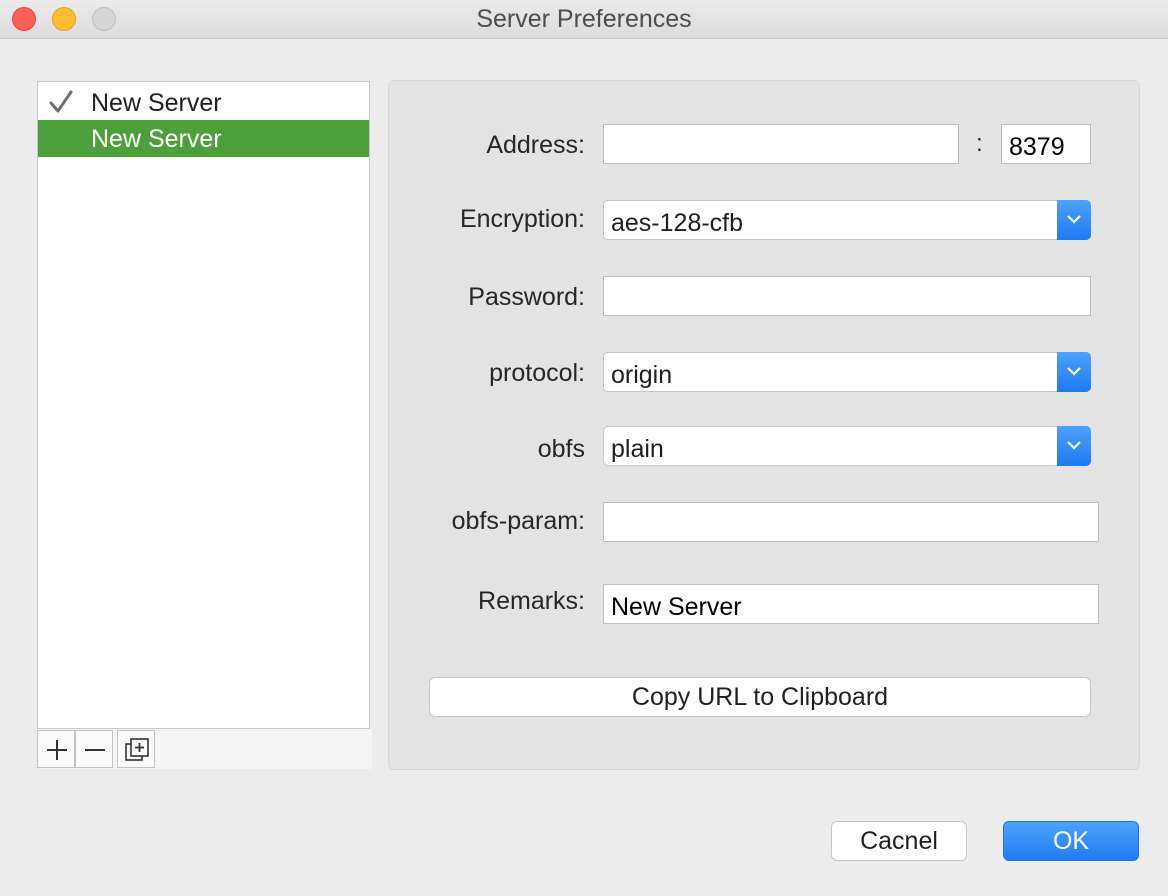 The height and width of the screenshot is (896, 1168). I want to click on add-server-button, so click(56, 749).